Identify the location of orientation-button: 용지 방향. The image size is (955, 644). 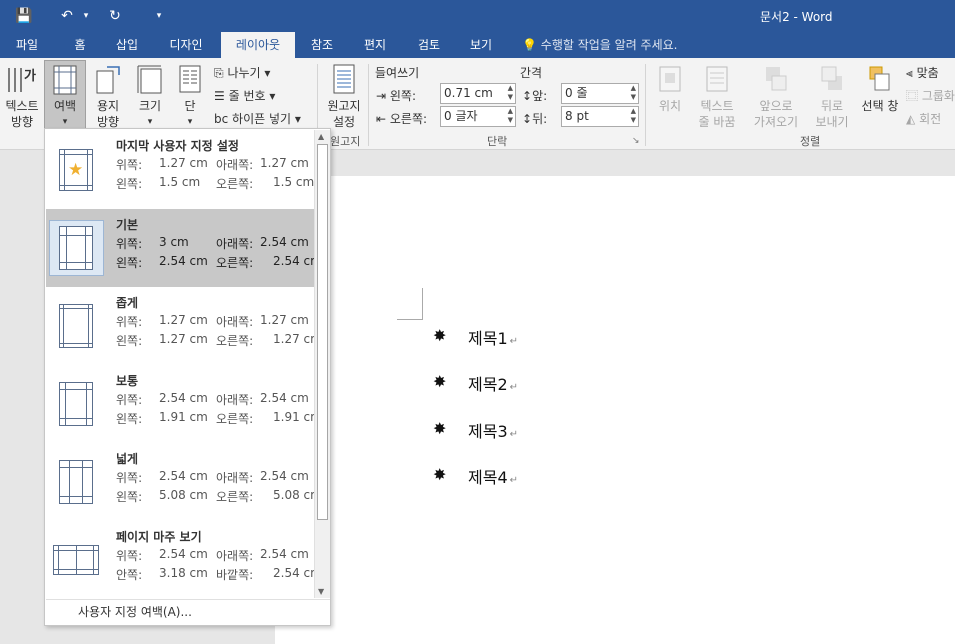
(108, 96).